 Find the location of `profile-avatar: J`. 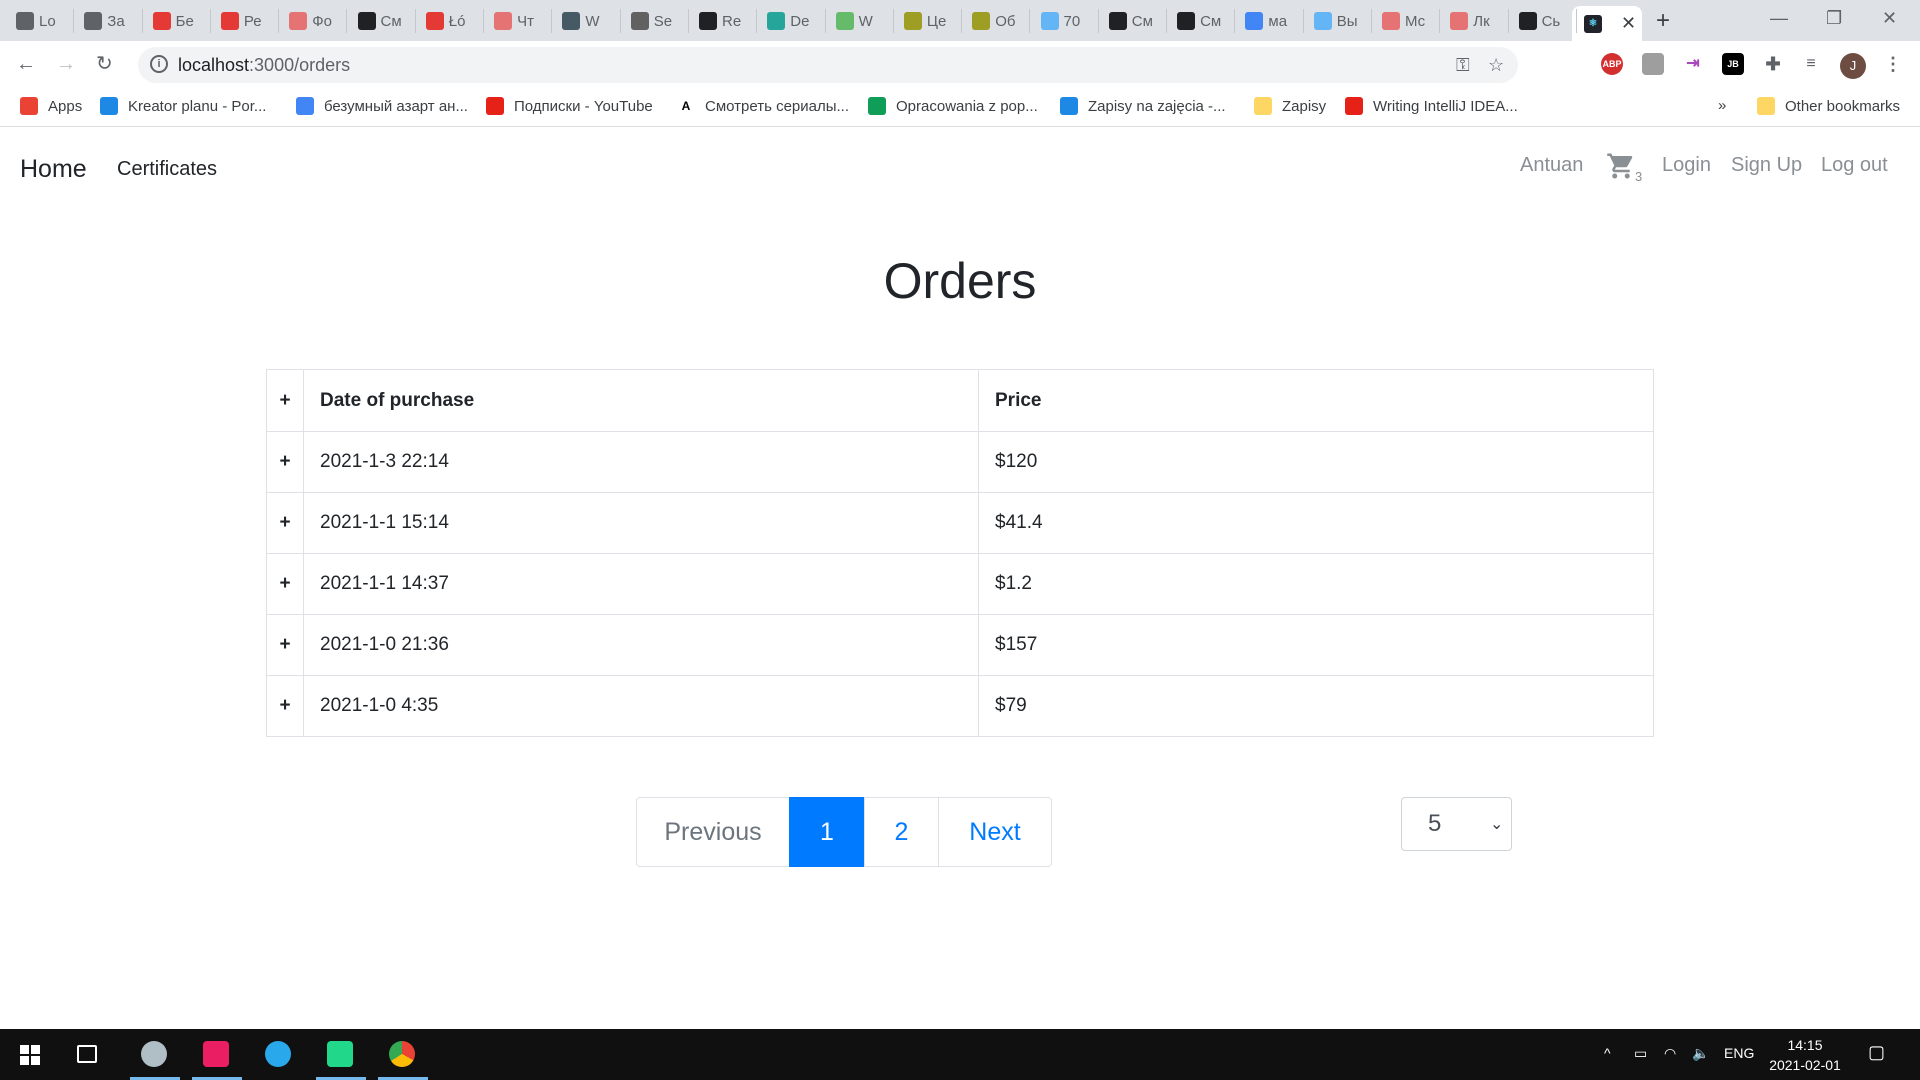

profile-avatar: J is located at coordinates (1853, 66).